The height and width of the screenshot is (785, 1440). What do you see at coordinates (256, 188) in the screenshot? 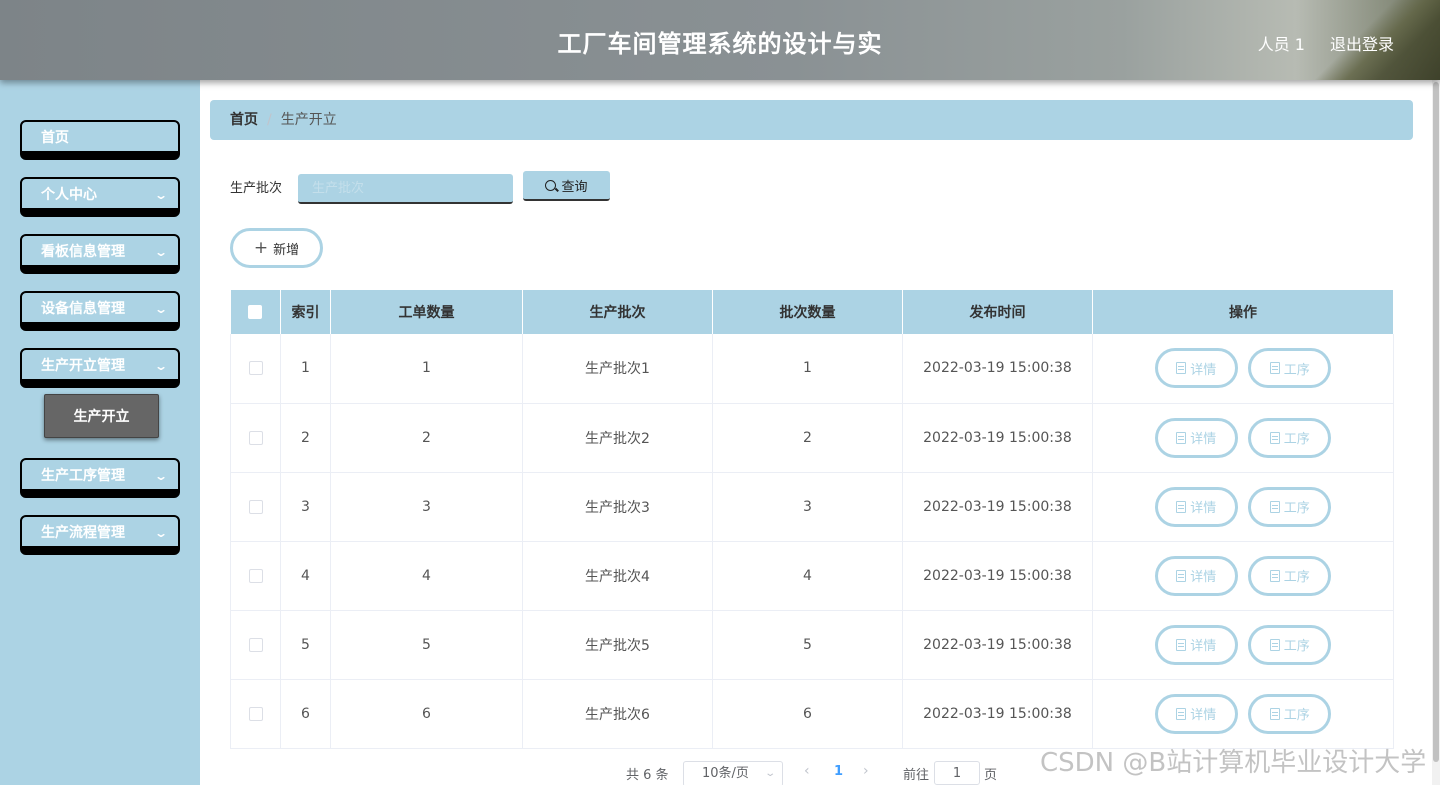
I see `search-label: 生产批次` at bounding box center [256, 188].